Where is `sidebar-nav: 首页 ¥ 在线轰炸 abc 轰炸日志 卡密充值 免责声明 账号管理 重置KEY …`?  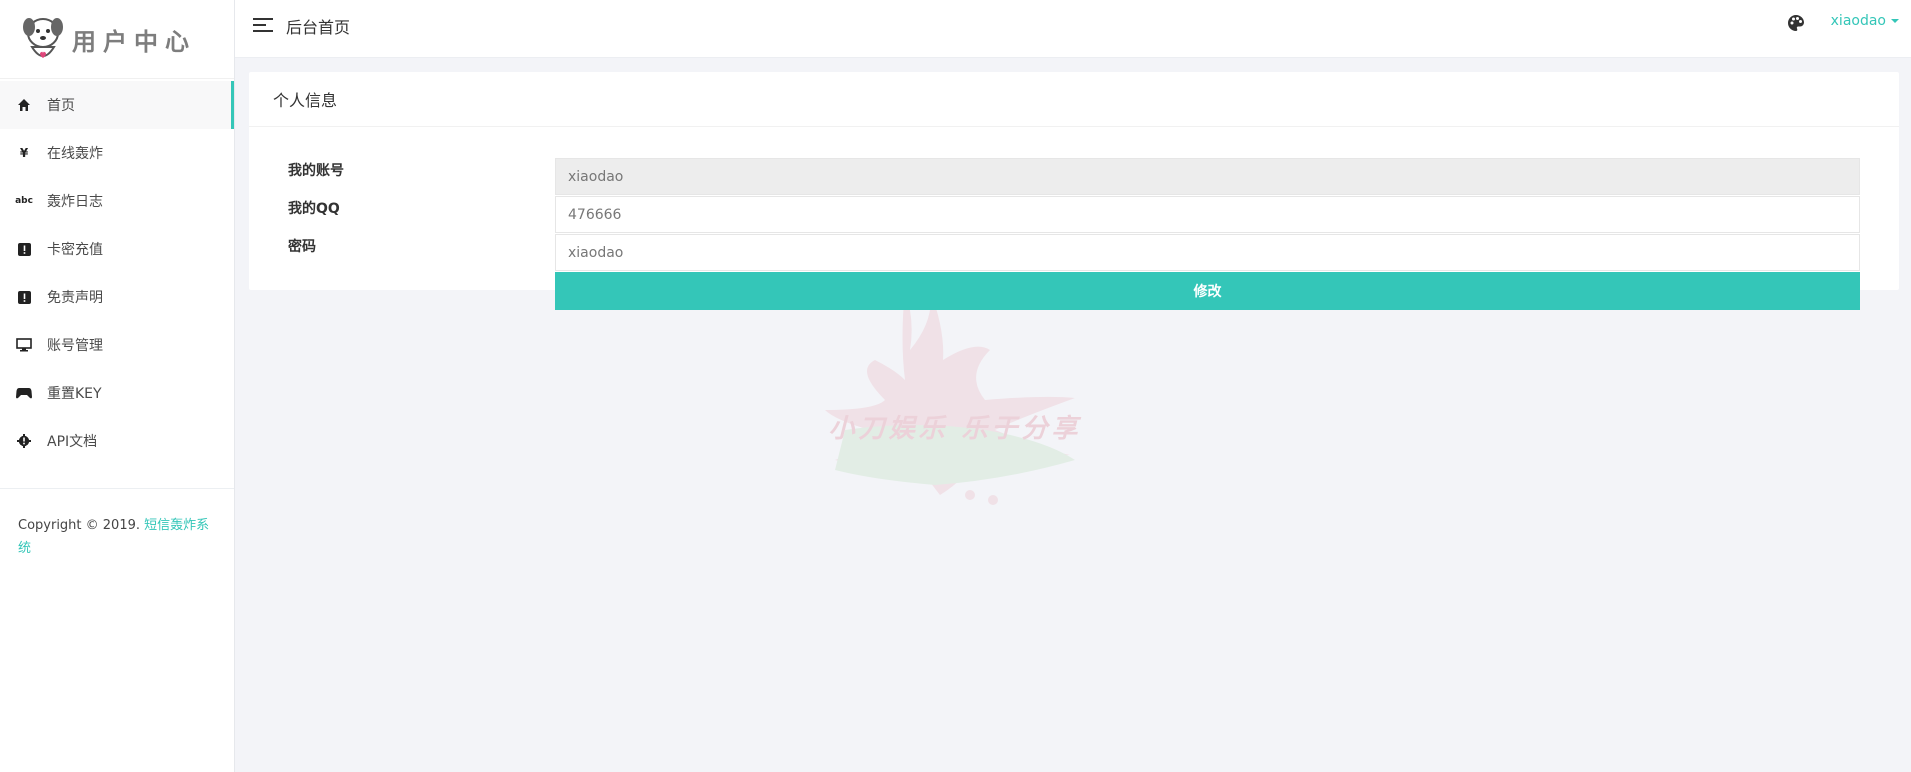 sidebar-nav: 首页 ¥ 在线轰炸 abc 轰炸日志 卡密充值 免责声明 账号管理 重置KEY … is located at coordinates (117, 273).